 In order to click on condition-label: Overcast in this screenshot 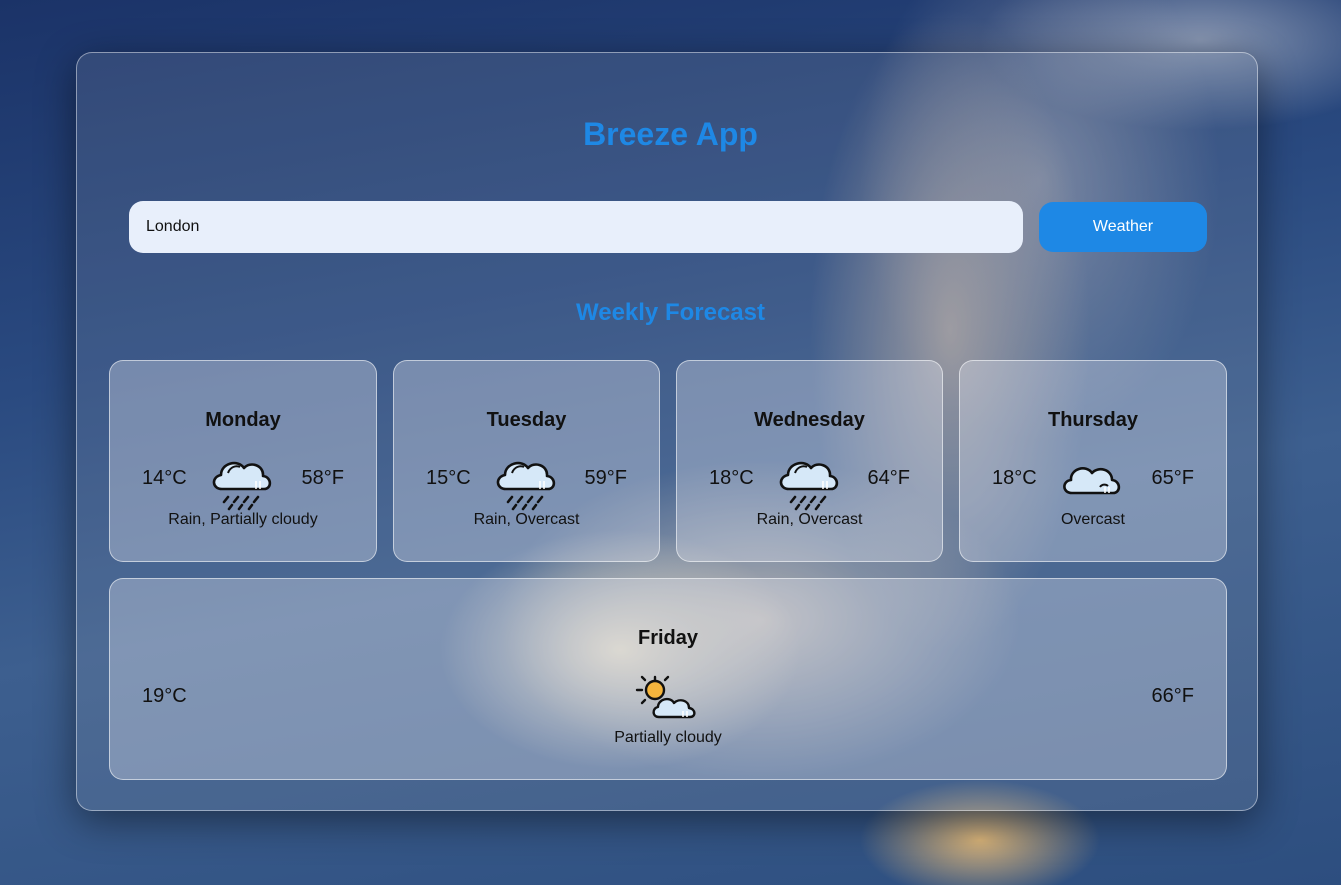, I will do `click(1092, 519)`.